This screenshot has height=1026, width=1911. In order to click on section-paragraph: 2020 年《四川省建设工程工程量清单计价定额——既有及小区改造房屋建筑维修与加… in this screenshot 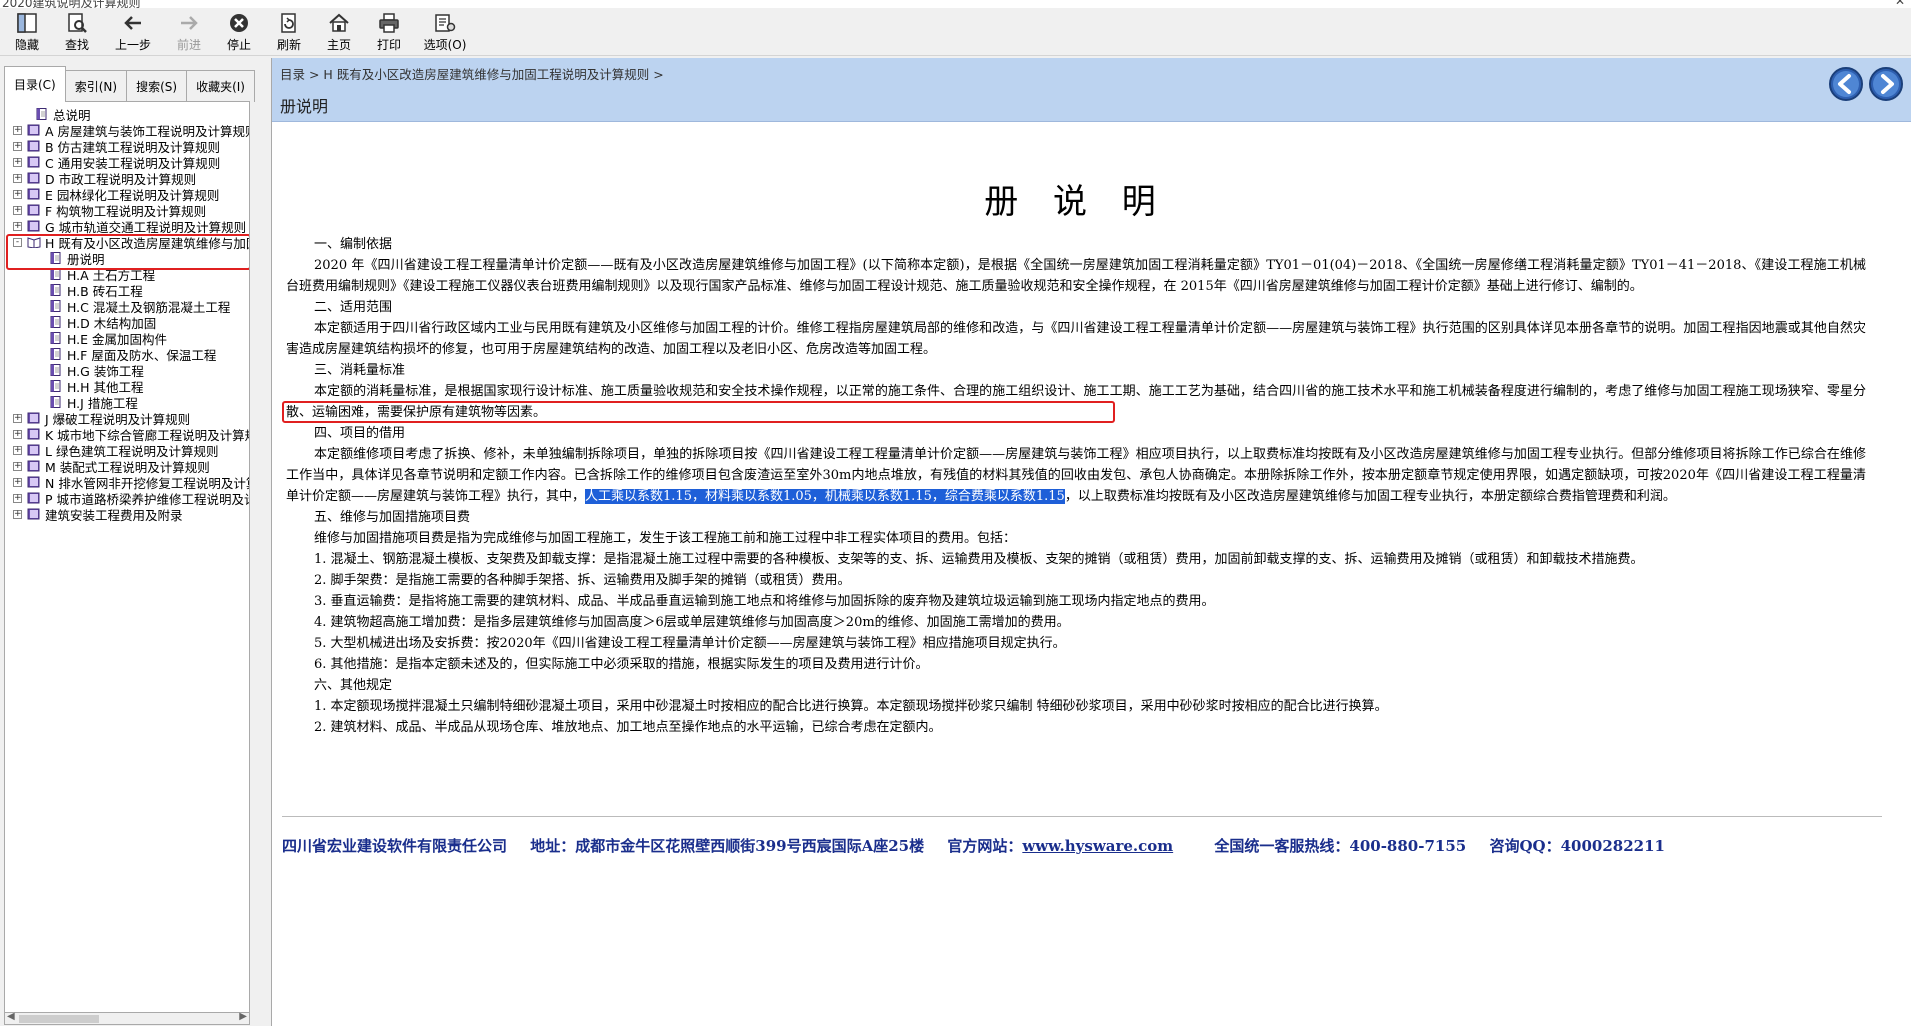, I will do `click(1076, 276)`.